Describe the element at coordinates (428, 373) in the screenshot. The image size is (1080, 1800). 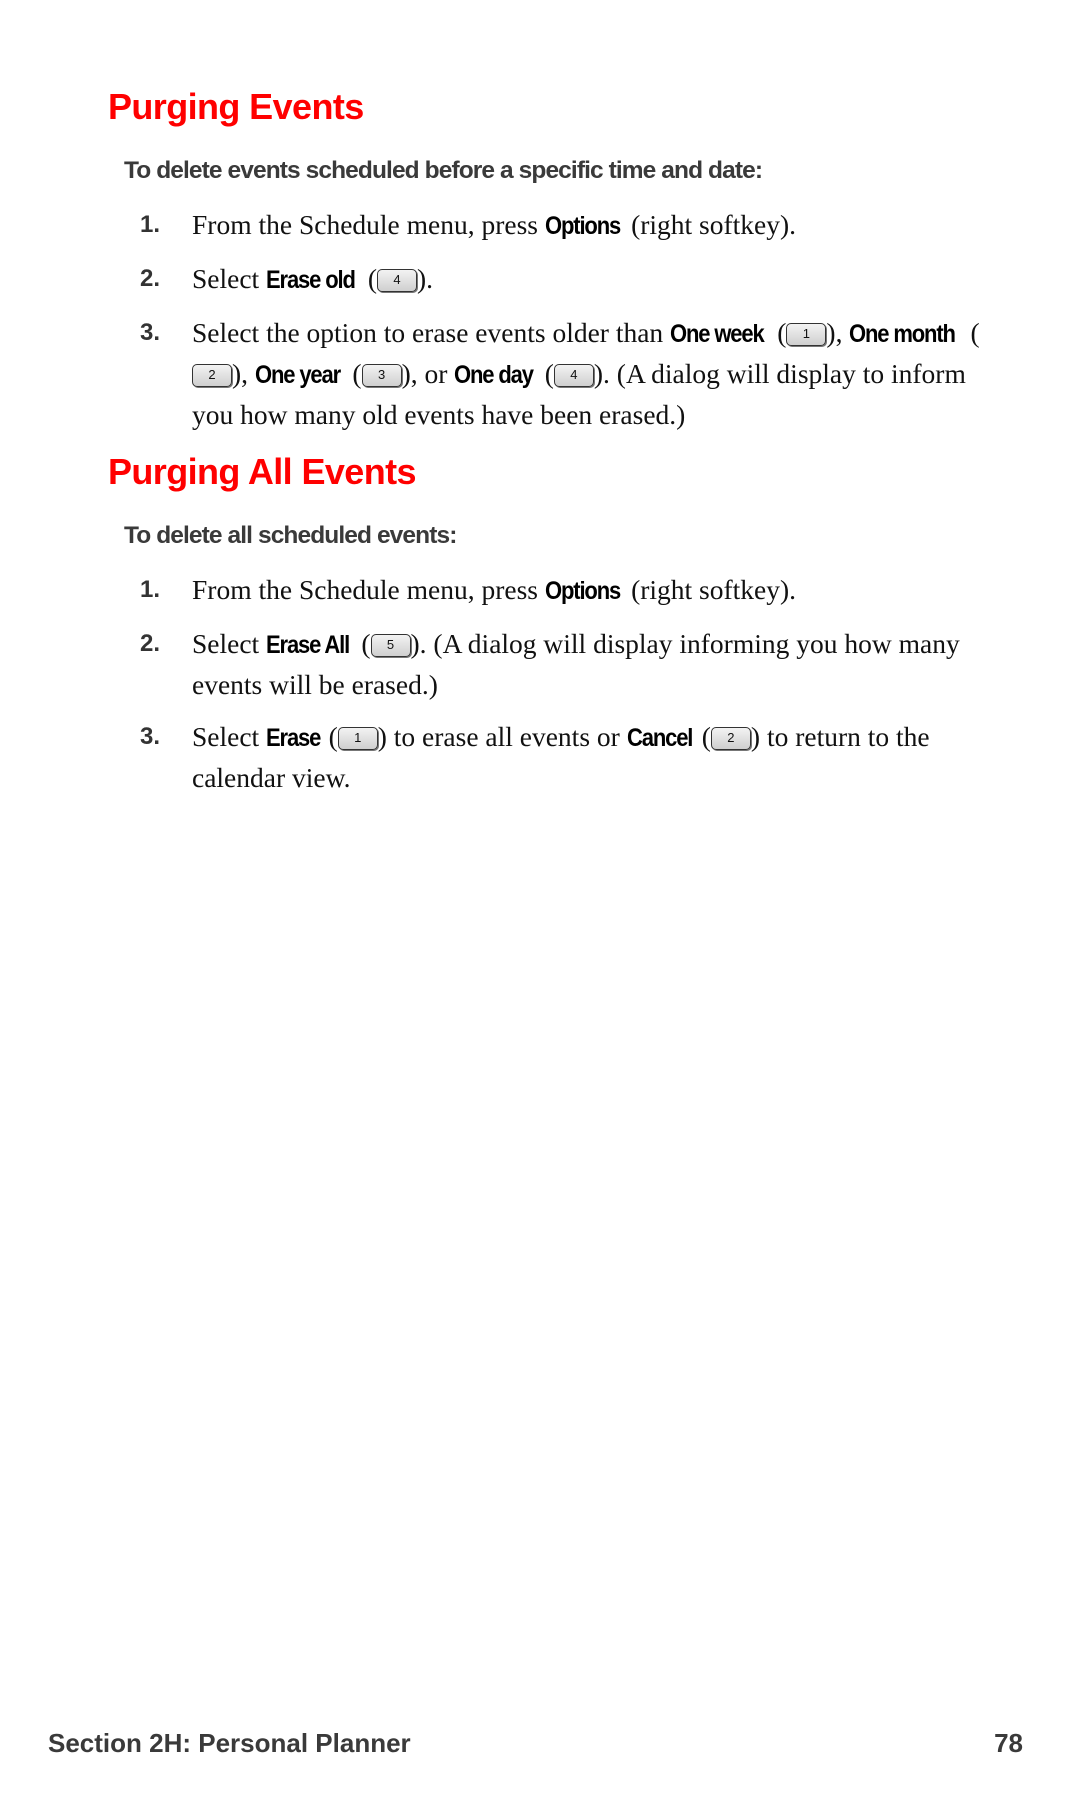
I see `step-text-run: ), or` at that location.